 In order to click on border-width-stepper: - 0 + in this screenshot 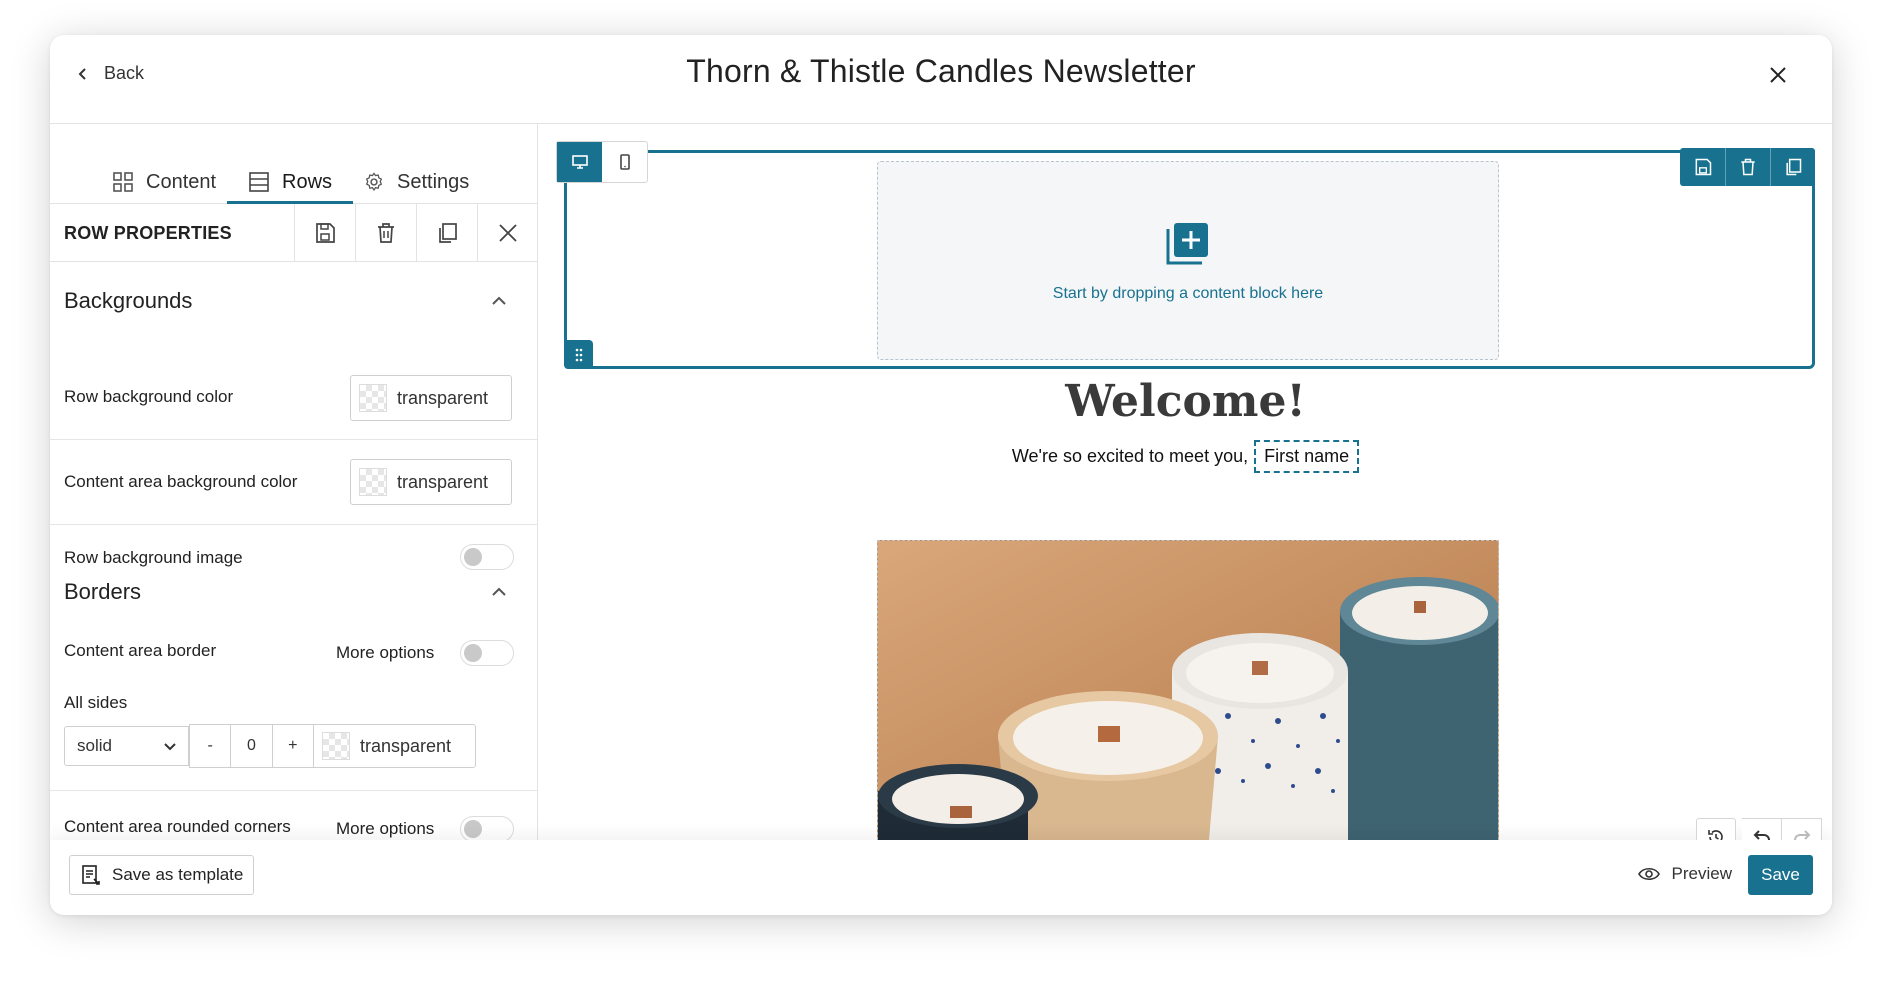, I will do `click(251, 746)`.